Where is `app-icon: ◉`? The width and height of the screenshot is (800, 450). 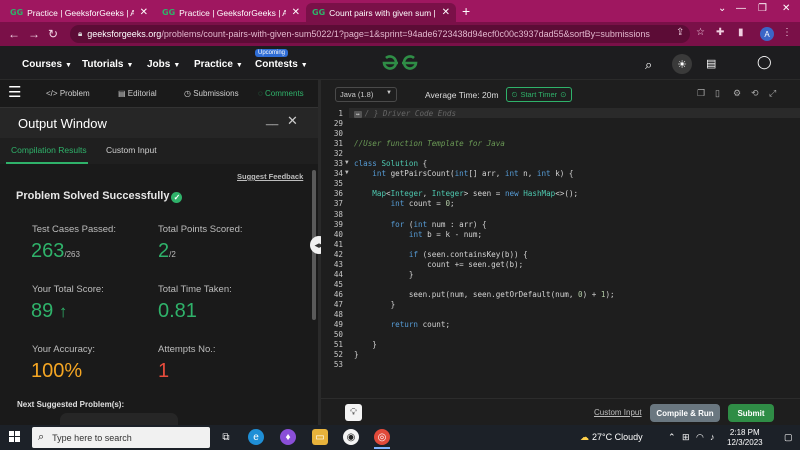
app-icon: ◉ is located at coordinates (351, 437).